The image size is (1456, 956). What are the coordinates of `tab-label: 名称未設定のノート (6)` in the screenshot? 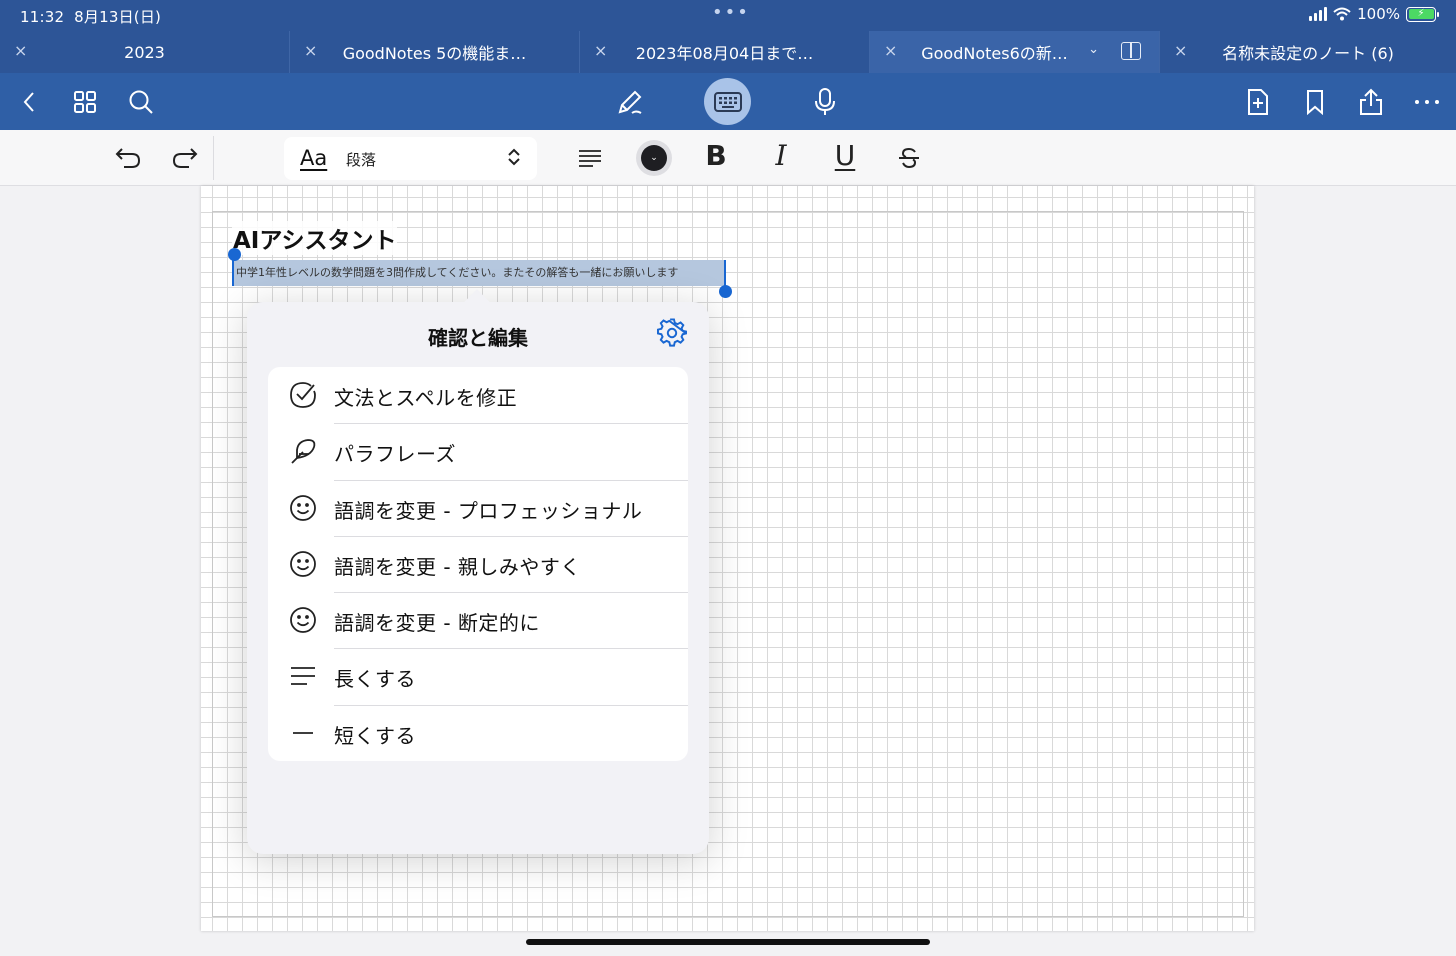 It's located at (1308, 53).